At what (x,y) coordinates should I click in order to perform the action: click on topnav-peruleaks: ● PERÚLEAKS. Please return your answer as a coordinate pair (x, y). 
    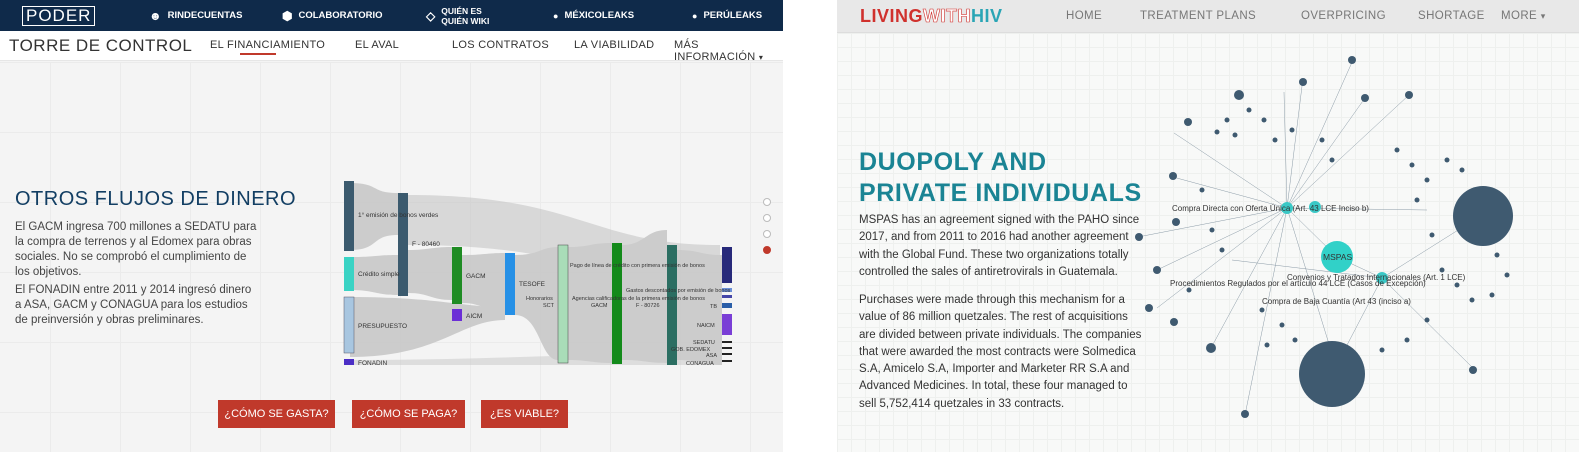
    Looking at the image, I should click on (727, 15).